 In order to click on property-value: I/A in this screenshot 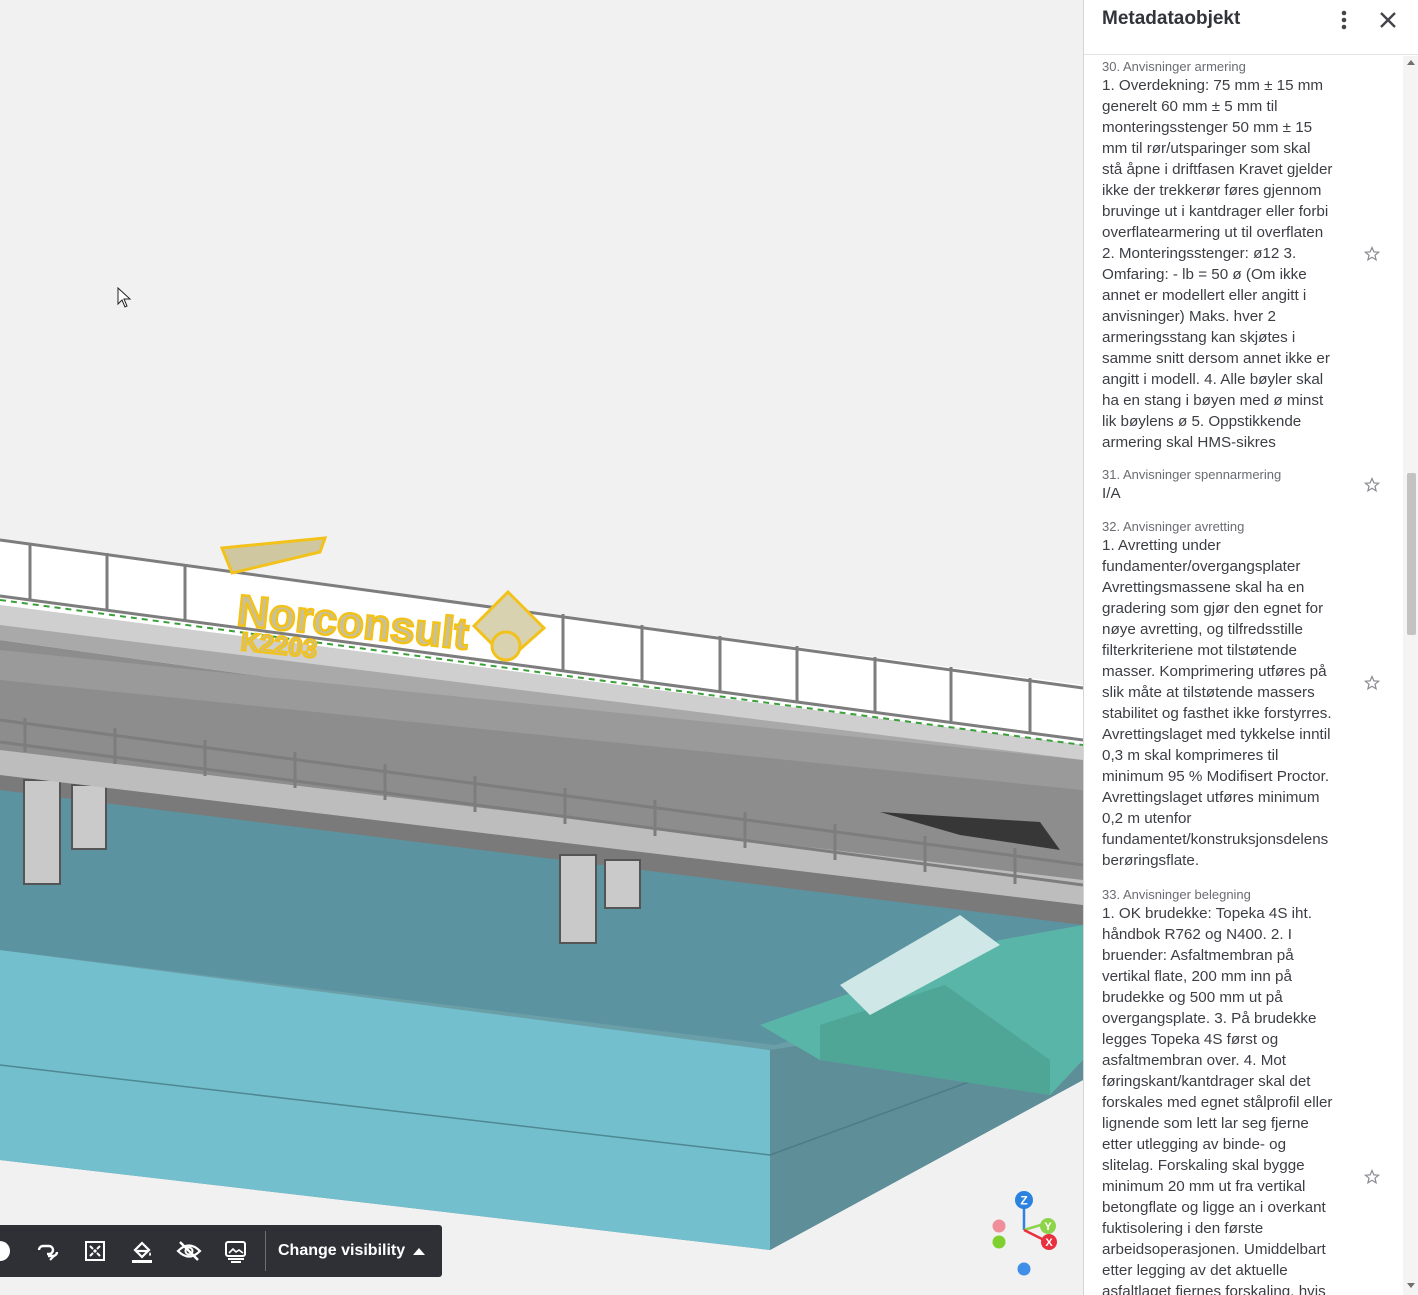, I will do `click(1111, 493)`.